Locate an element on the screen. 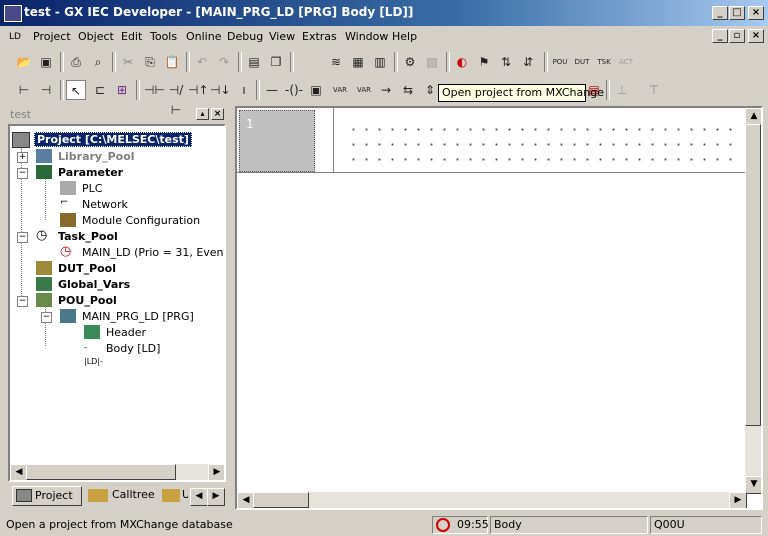 Image resolution: width=768 pixels, height=536 pixels. grid-icon: ▦ is located at coordinates (358, 62).